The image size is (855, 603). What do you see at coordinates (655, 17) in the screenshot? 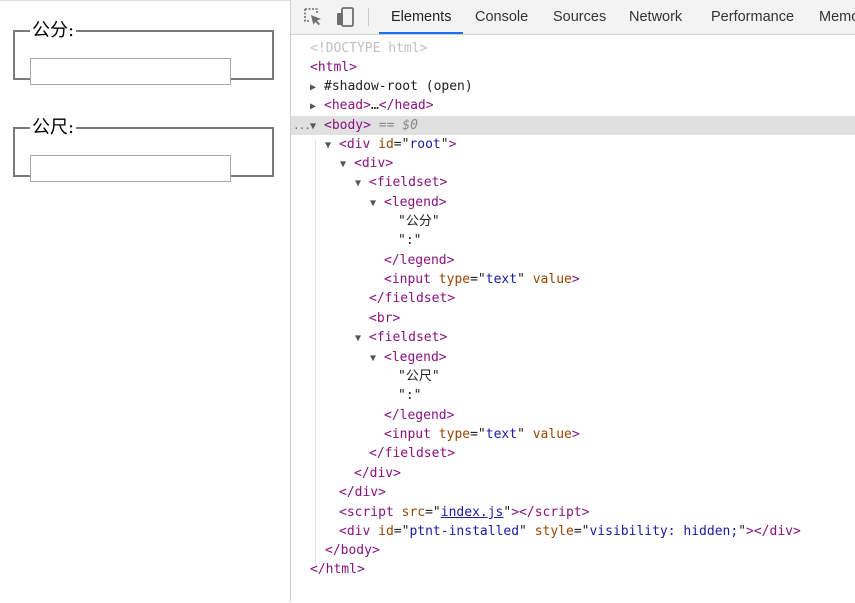
I see `tab-network: Network` at bounding box center [655, 17].